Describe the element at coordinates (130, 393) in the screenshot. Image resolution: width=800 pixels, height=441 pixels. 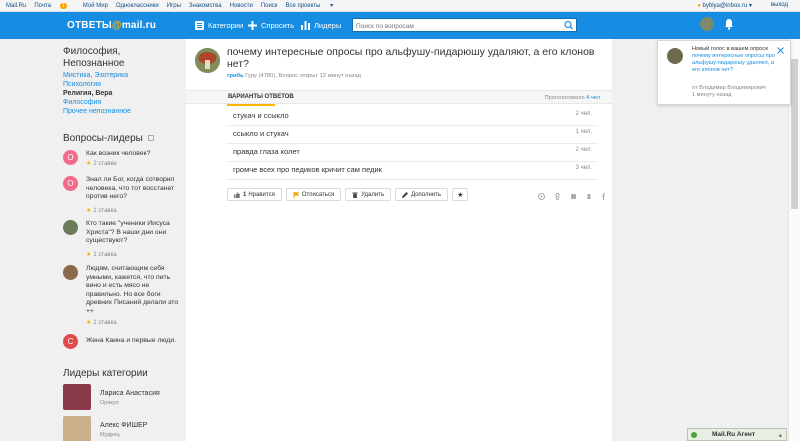
I see `leader-name: Лариса Анастасия` at that location.